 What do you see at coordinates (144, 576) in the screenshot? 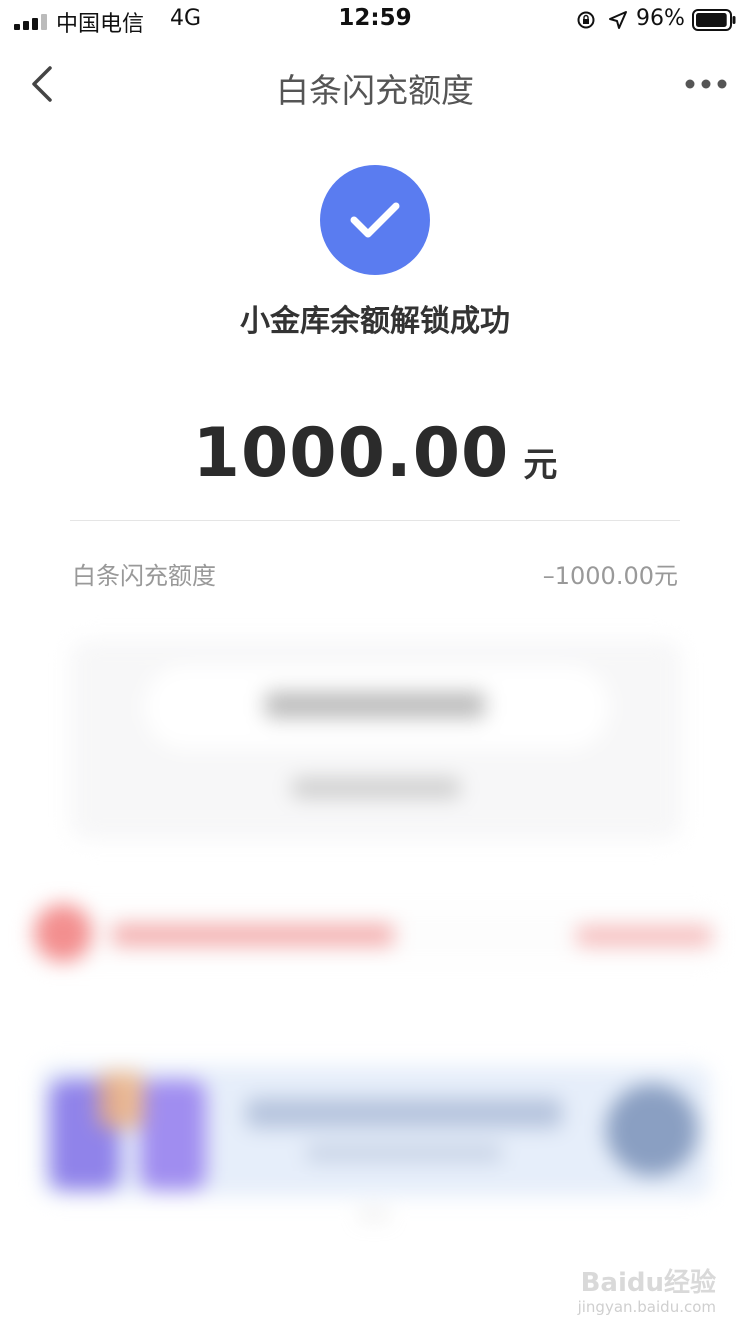
I see `detail-label: 白条闪充额度` at bounding box center [144, 576].